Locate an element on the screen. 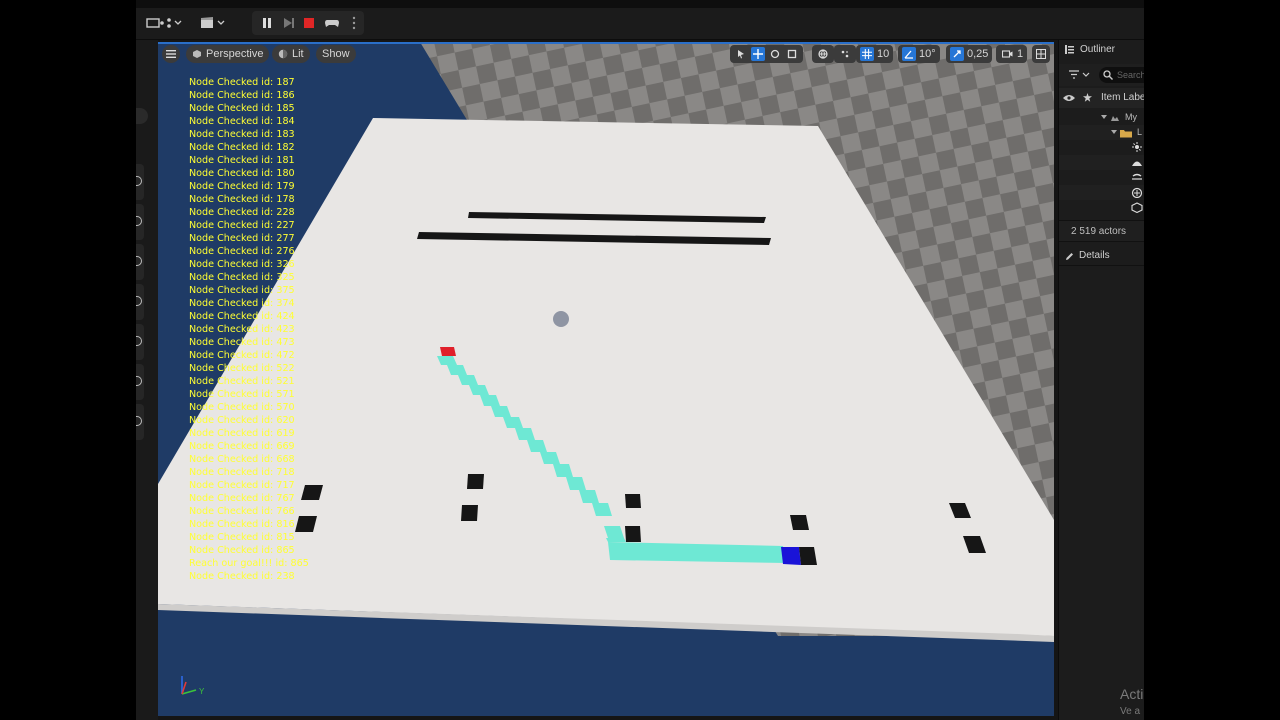 This screenshot has height=720, width=1280. grid-snap-icon is located at coordinates (867, 54).